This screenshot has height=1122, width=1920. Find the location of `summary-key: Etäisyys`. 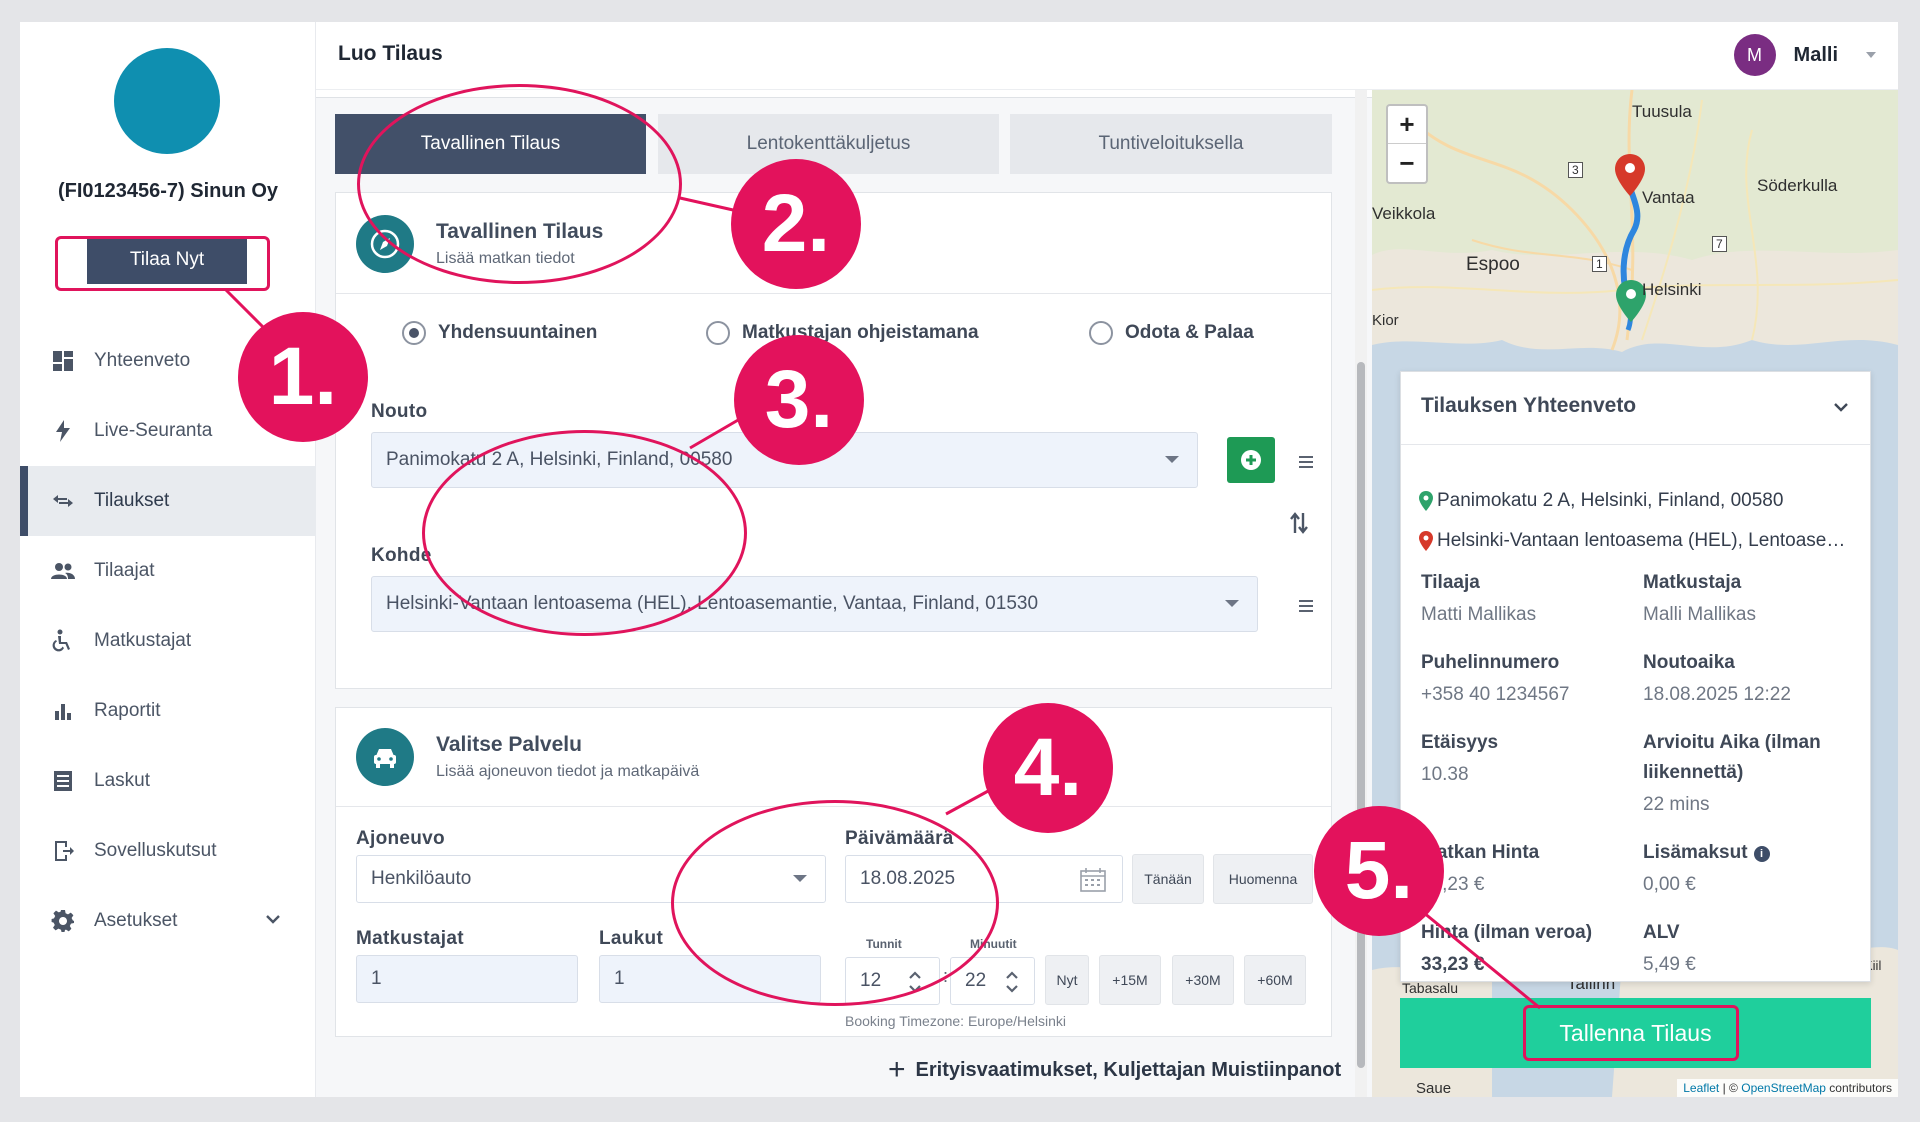

summary-key: Etäisyys is located at coordinates (1460, 742).